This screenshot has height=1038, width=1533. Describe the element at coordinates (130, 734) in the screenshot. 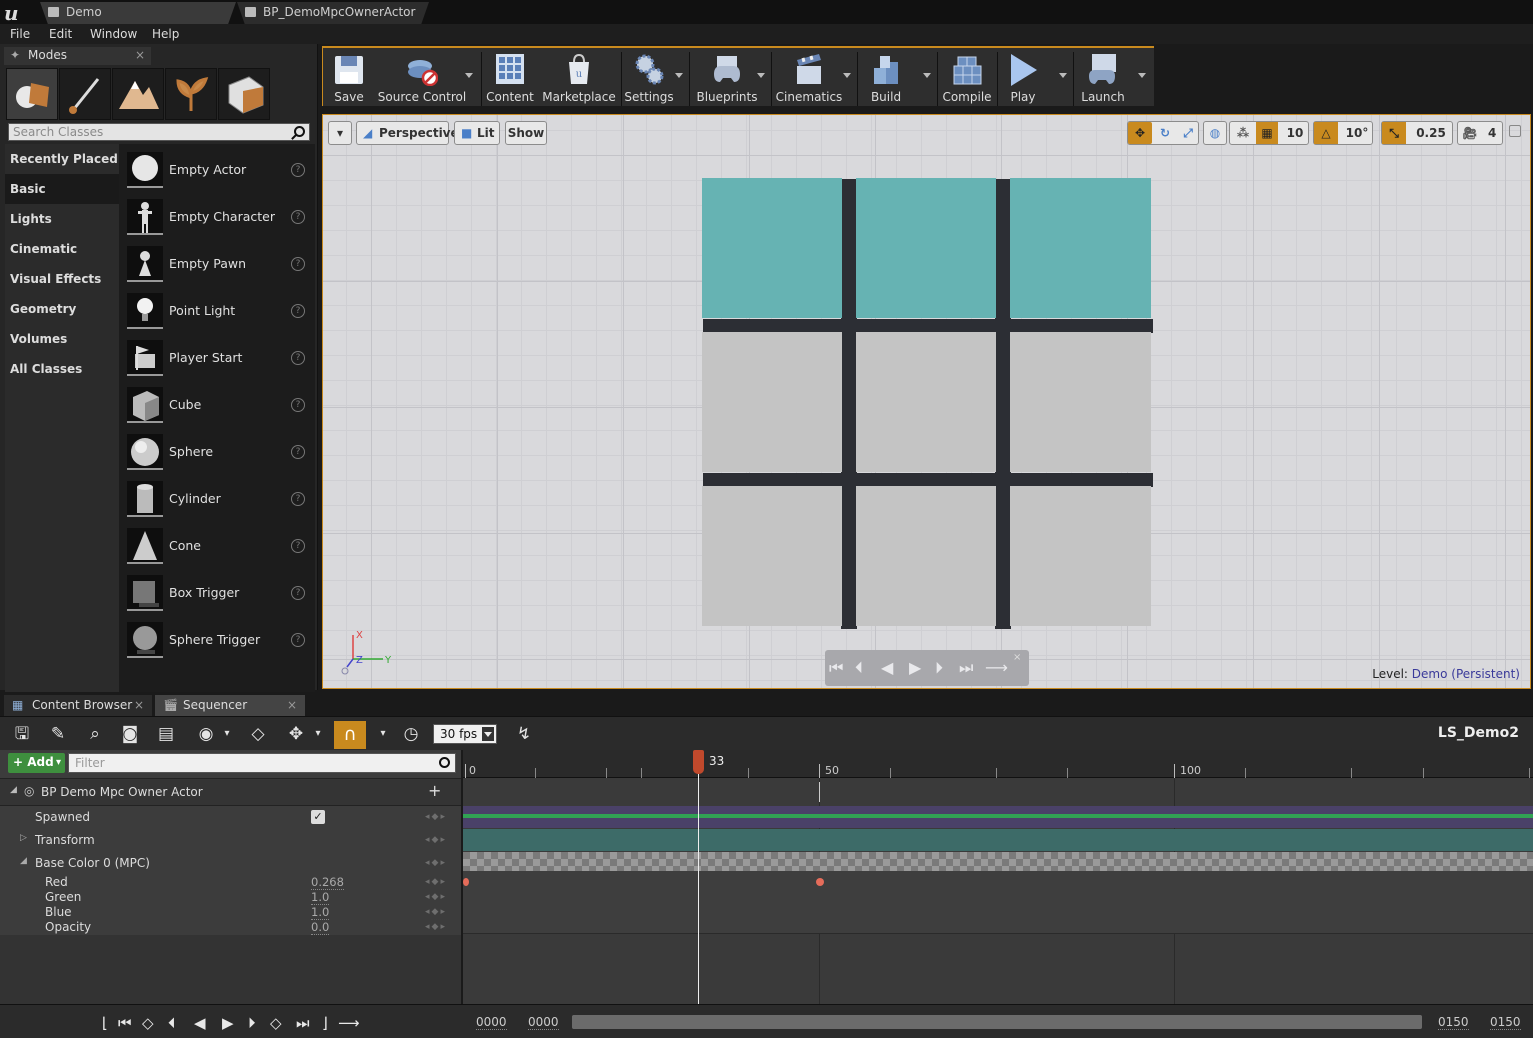

I see `camera-icon: ◙` at that location.